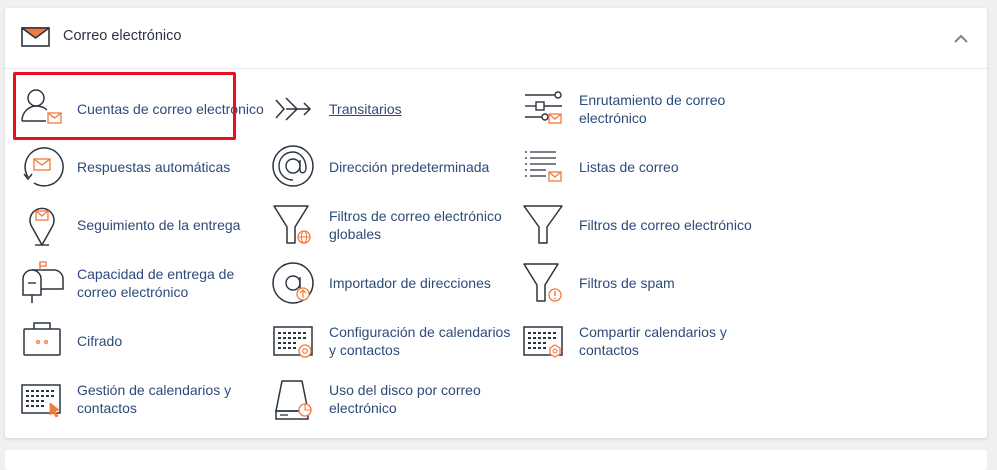  I want to click on item-autoresponders: Respuestas automáticas, so click(145, 169).